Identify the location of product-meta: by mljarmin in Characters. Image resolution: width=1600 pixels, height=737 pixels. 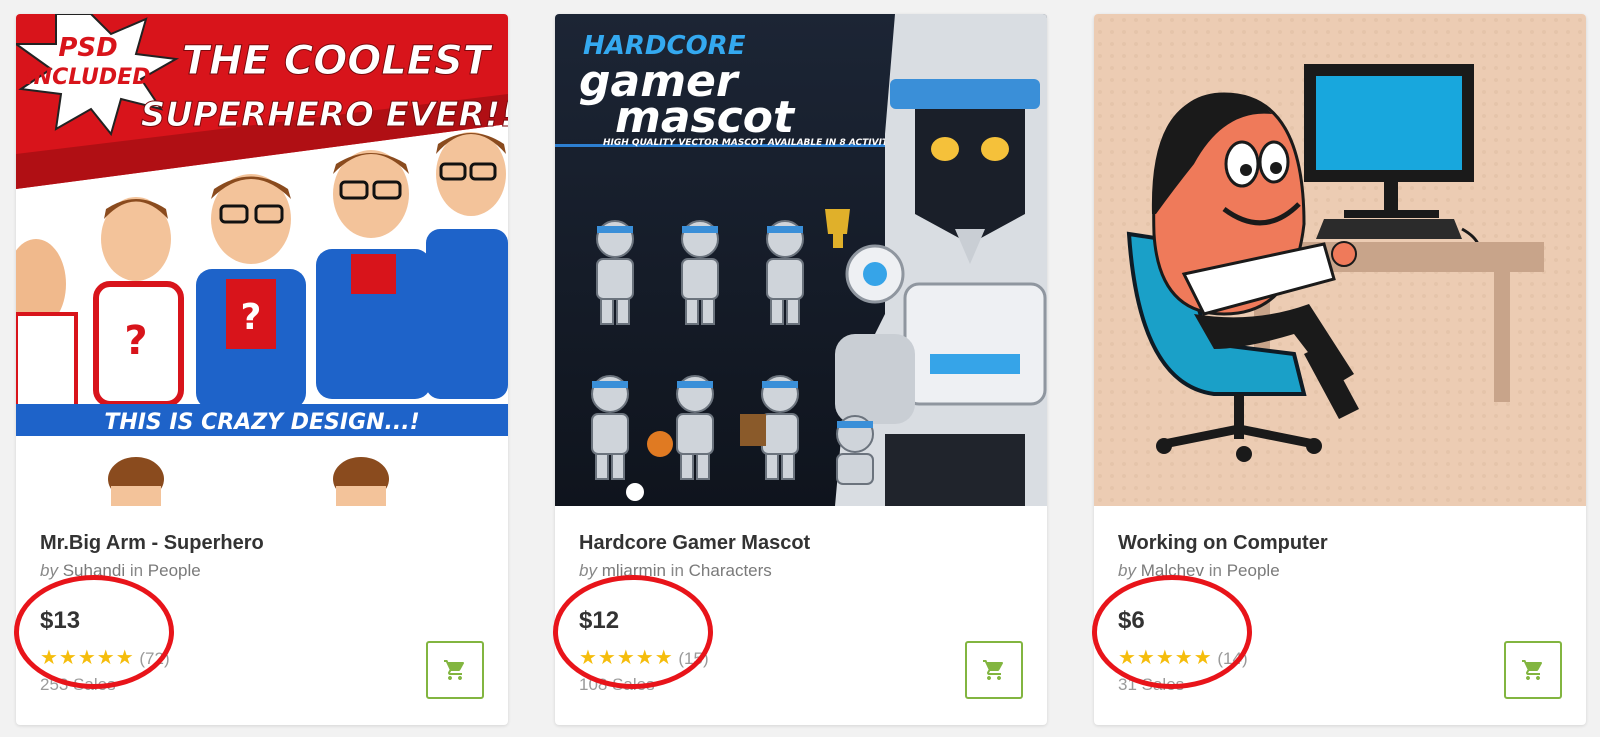
(675, 571).